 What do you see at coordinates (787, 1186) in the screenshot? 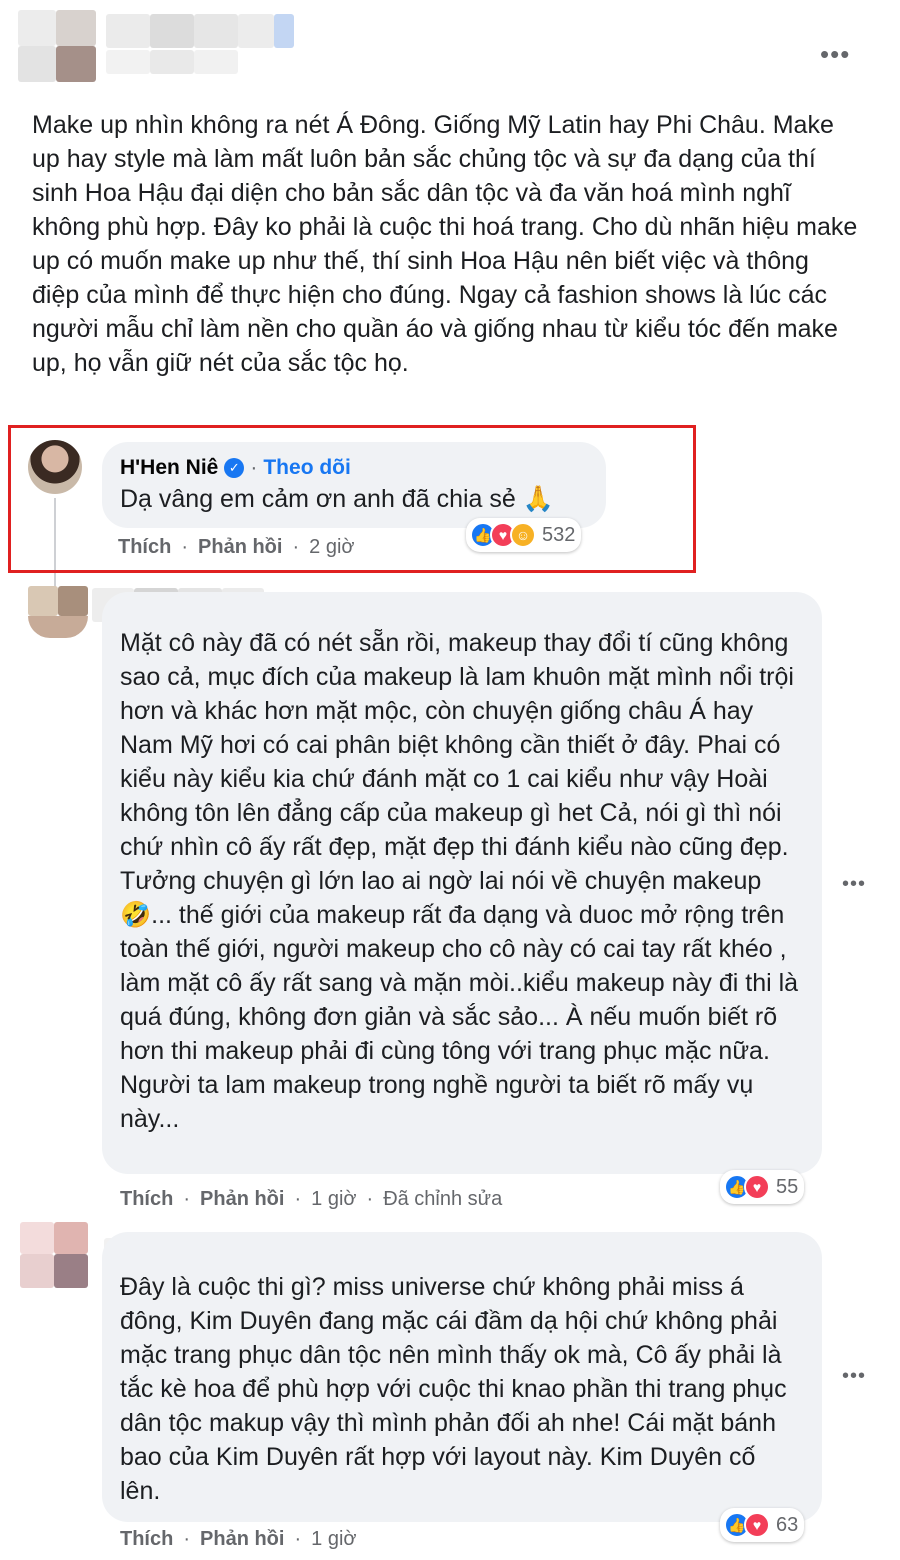
I see `reaction-count: 55` at bounding box center [787, 1186].